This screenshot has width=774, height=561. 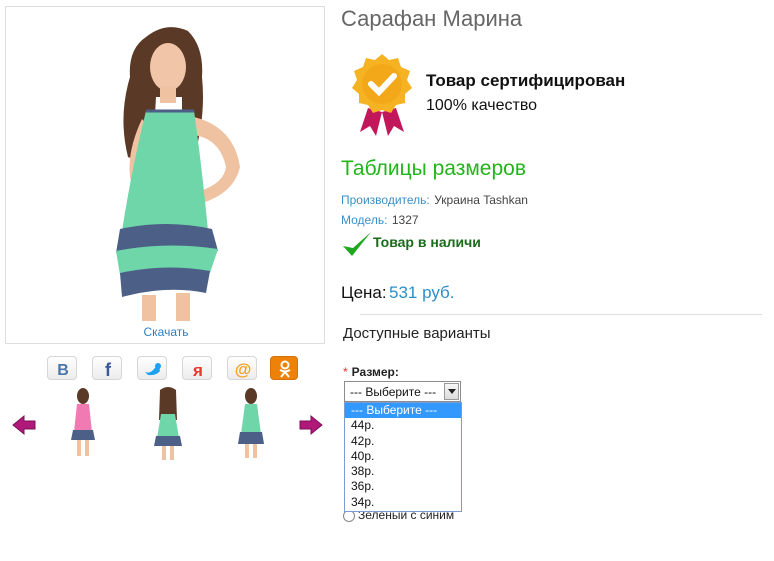 What do you see at coordinates (403, 502) in the screenshot?
I see `size-option: 34р.` at bounding box center [403, 502].